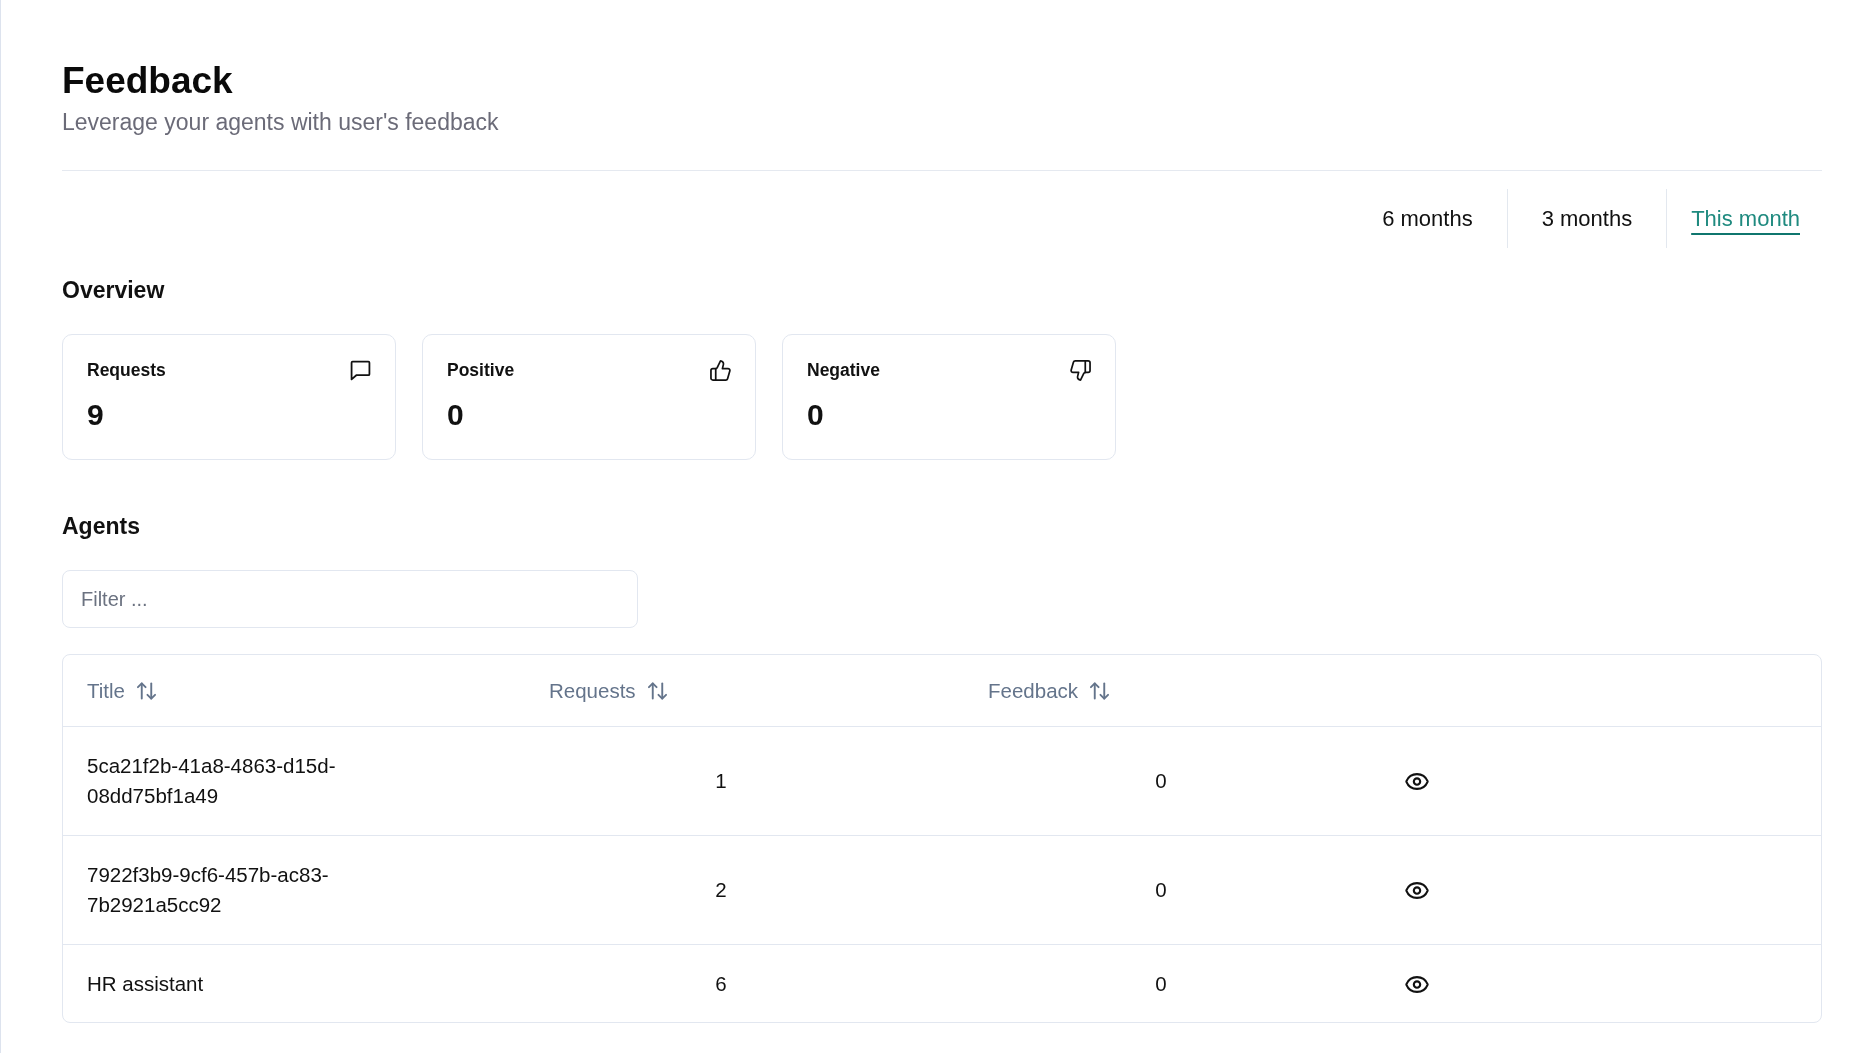 The height and width of the screenshot is (1053, 1862). Describe the element at coordinates (721, 984) in the screenshot. I see `request-count: 6` at that location.